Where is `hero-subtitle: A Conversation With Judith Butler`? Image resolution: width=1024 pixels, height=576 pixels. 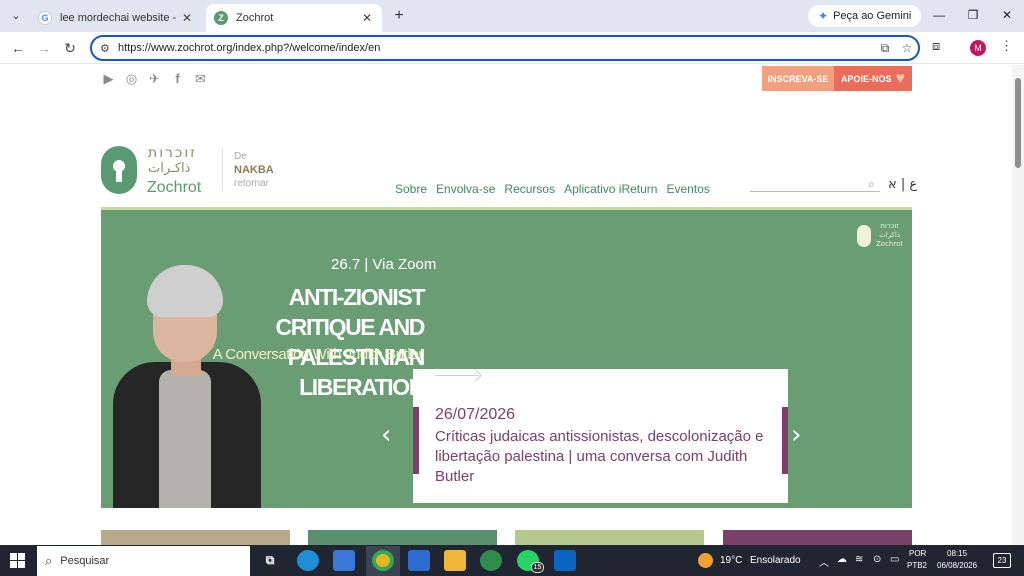
hero-subtitle: A Conversation With Judith Butler is located at coordinates (318, 354).